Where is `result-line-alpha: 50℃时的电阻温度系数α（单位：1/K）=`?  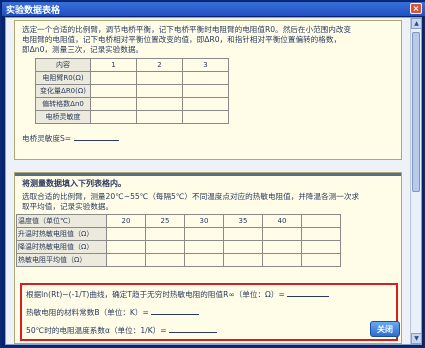 result-line-alpha: 50℃时的电阻温度系数α（单位：1/K）= is located at coordinates (122, 330).